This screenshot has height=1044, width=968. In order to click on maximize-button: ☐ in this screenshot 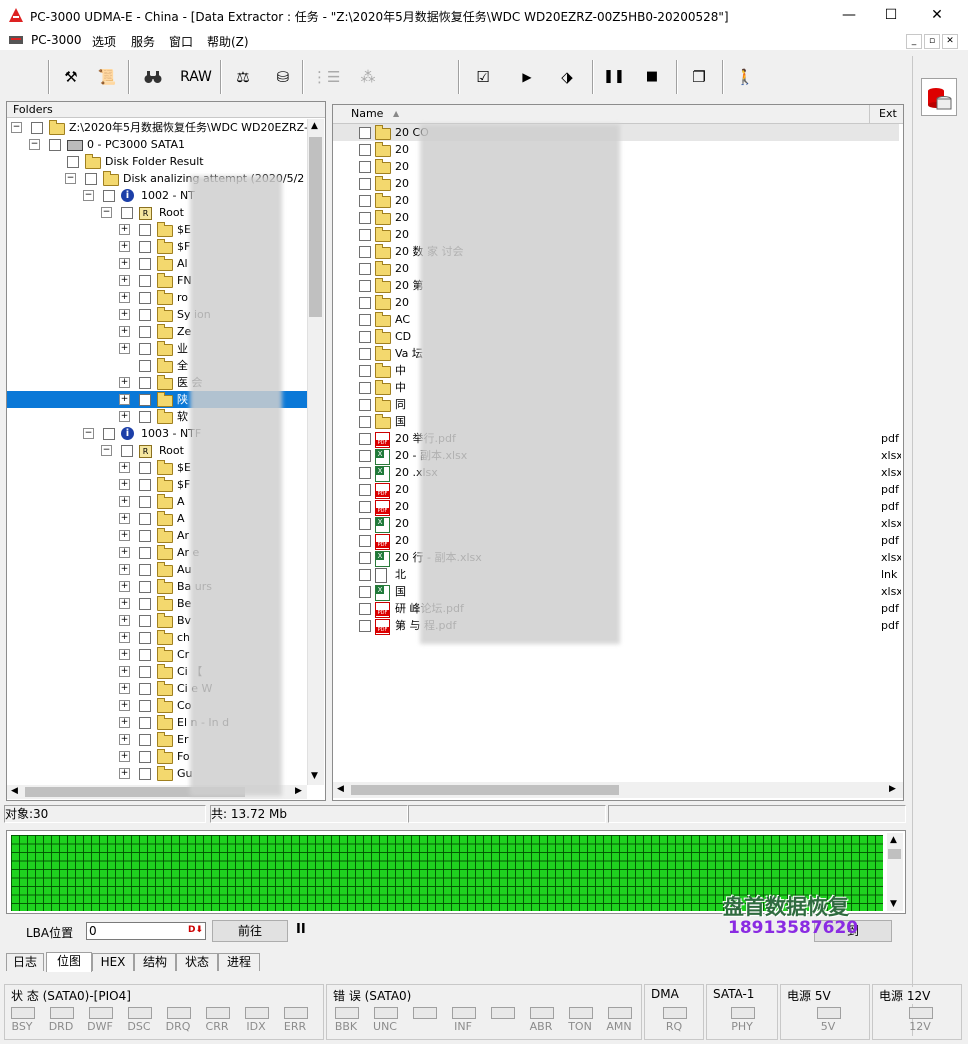, I will do `click(891, 15)`.